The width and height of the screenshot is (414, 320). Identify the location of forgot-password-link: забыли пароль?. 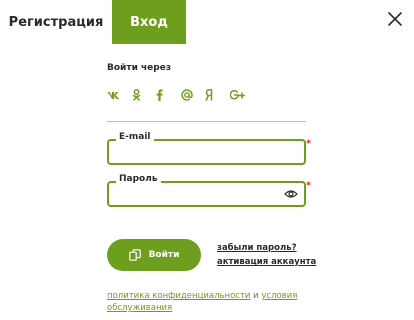
(257, 248).